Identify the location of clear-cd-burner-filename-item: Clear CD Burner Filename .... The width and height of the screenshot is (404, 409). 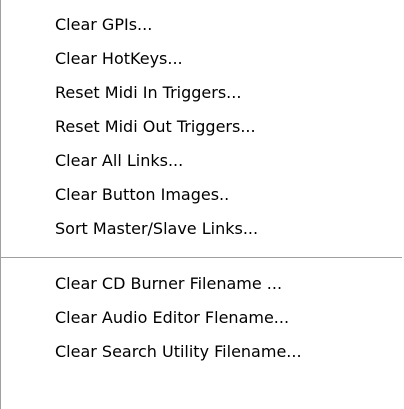
(201, 285).